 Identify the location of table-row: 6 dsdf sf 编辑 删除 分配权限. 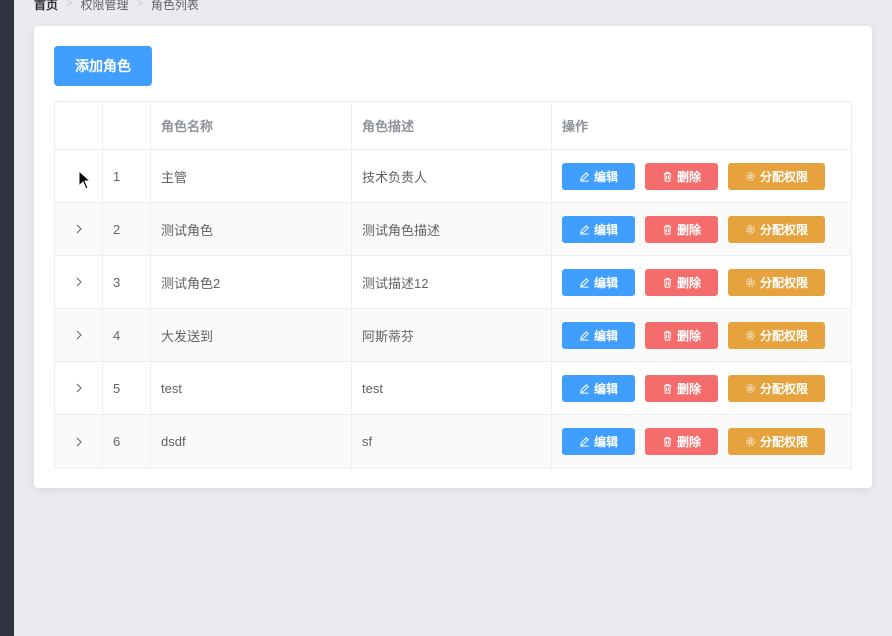
(453, 441).